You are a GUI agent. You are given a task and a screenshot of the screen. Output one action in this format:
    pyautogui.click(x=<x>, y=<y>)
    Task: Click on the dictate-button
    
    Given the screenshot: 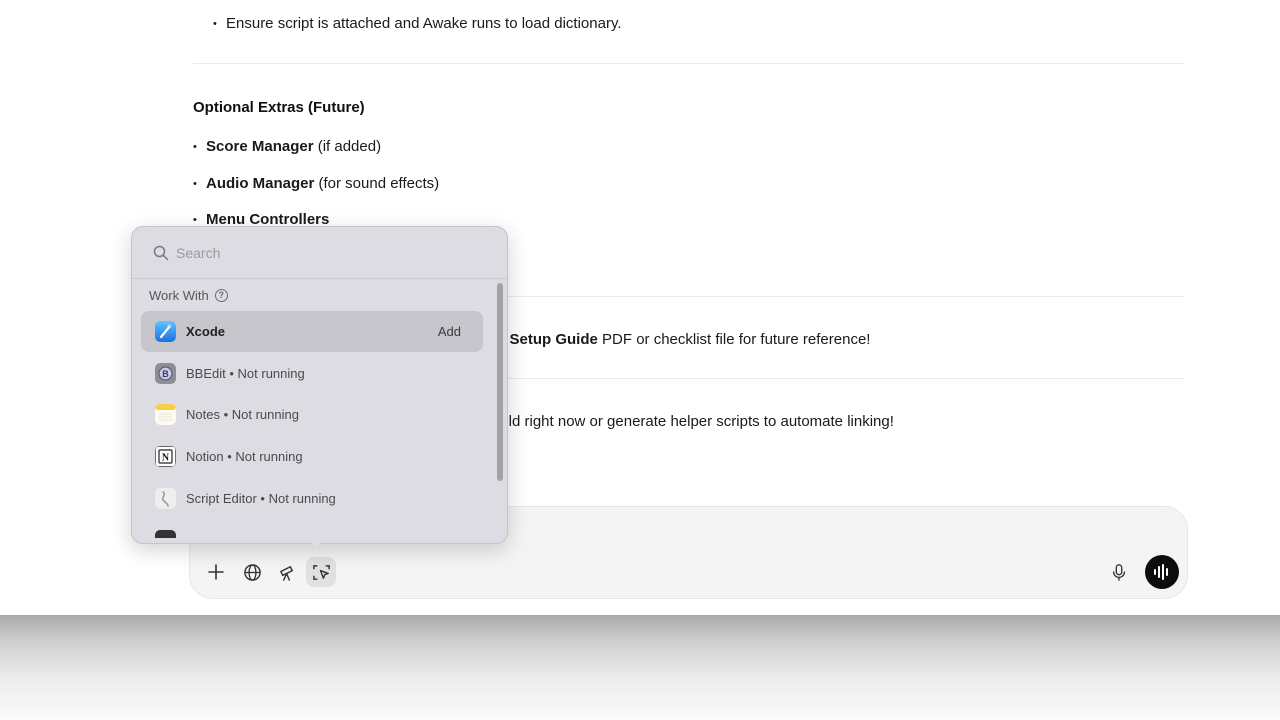 What is the action you would take?
    pyautogui.click(x=1119, y=572)
    